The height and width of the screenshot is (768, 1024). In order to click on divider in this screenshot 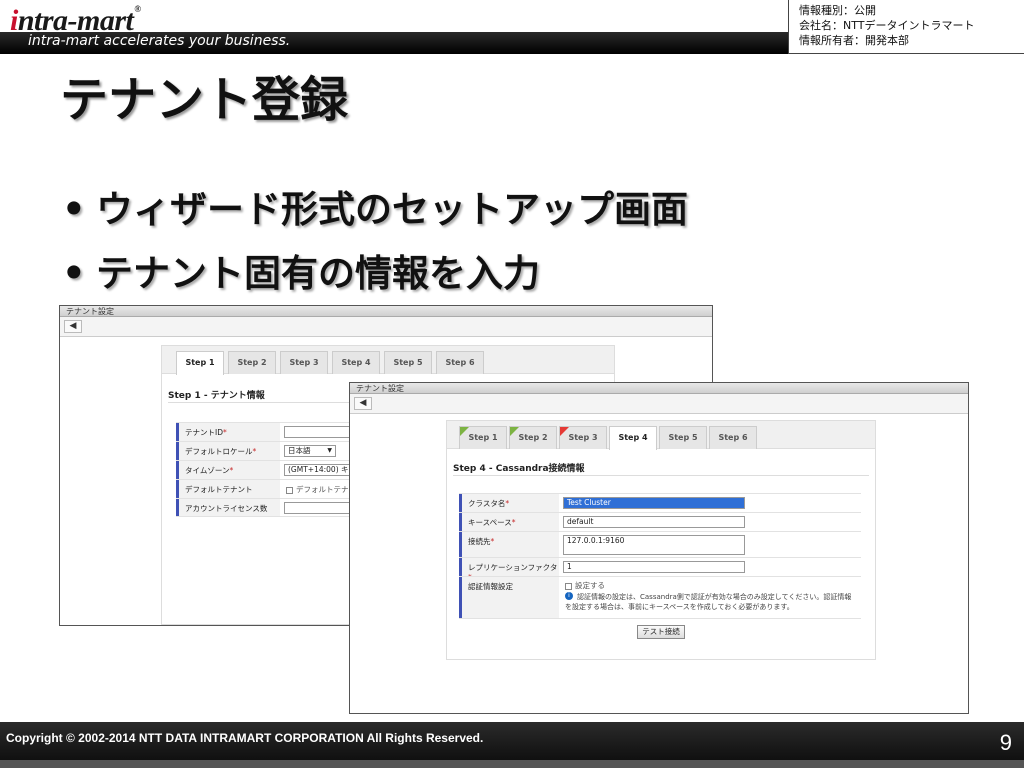, I will do `click(661, 475)`.